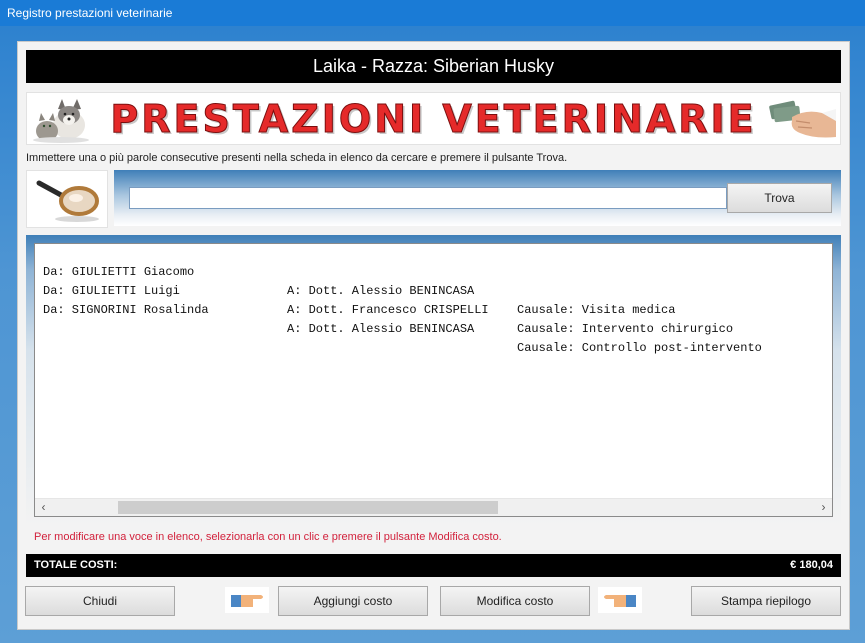 The height and width of the screenshot is (643, 865). What do you see at coordinates (625, 329) in the screenshot?
I see `list-item-causale: Causale: Intervento chirurgico` at bounding box center [625, 329].